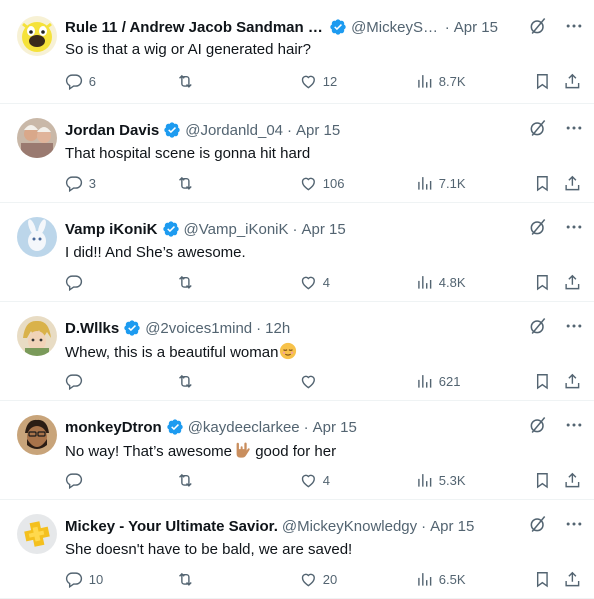 Image resolution: width=594 pixels, height=599 pixels. I want to click on share-icon, so click(572, 183).